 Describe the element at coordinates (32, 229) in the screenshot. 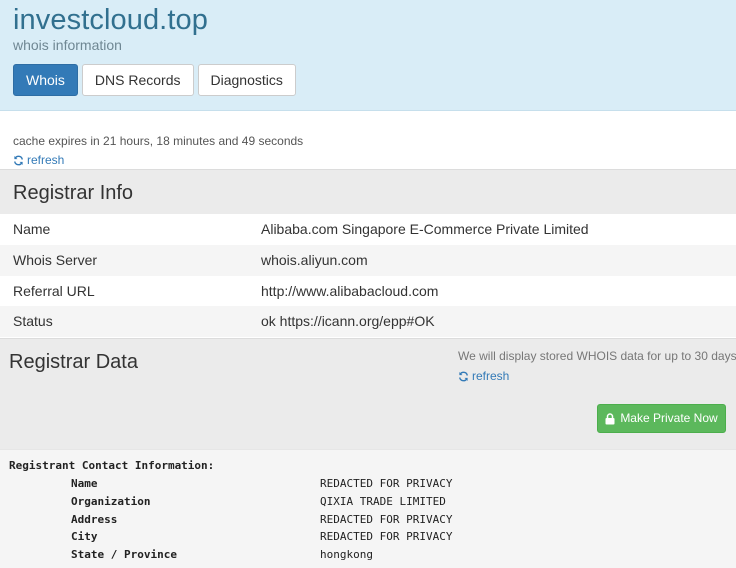

I see `info-key: Name` at that location.